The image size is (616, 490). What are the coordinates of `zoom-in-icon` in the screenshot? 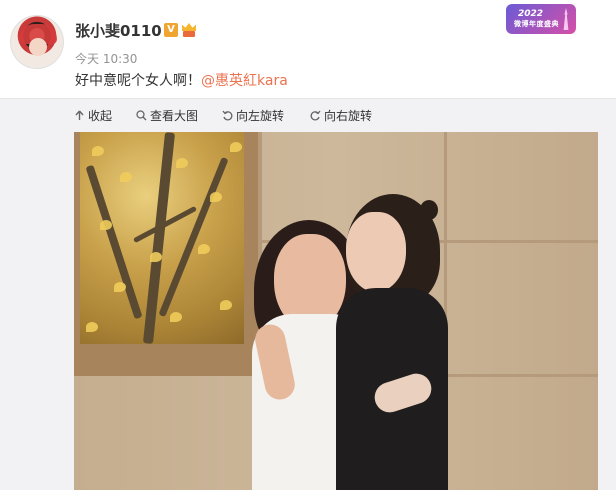 It's located at (141, 115).